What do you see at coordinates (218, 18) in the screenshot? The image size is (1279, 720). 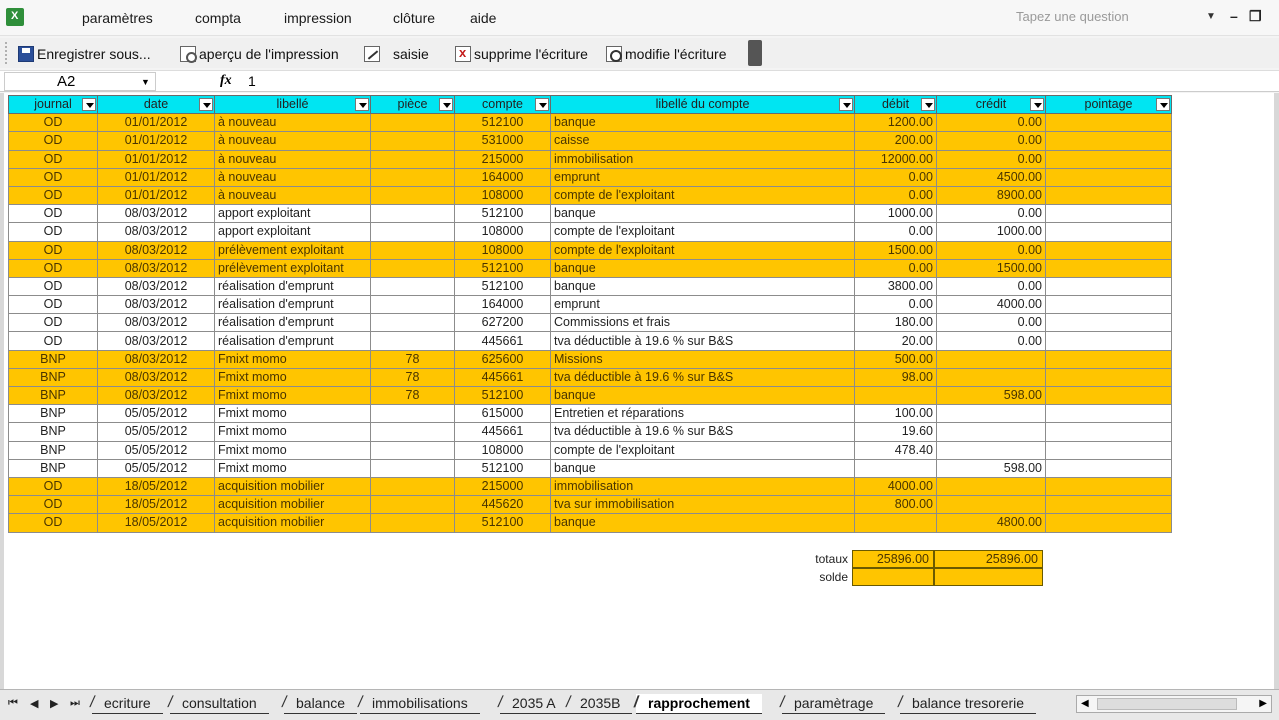 I see `menu-compta: compta` at bounding box center [218, 18].